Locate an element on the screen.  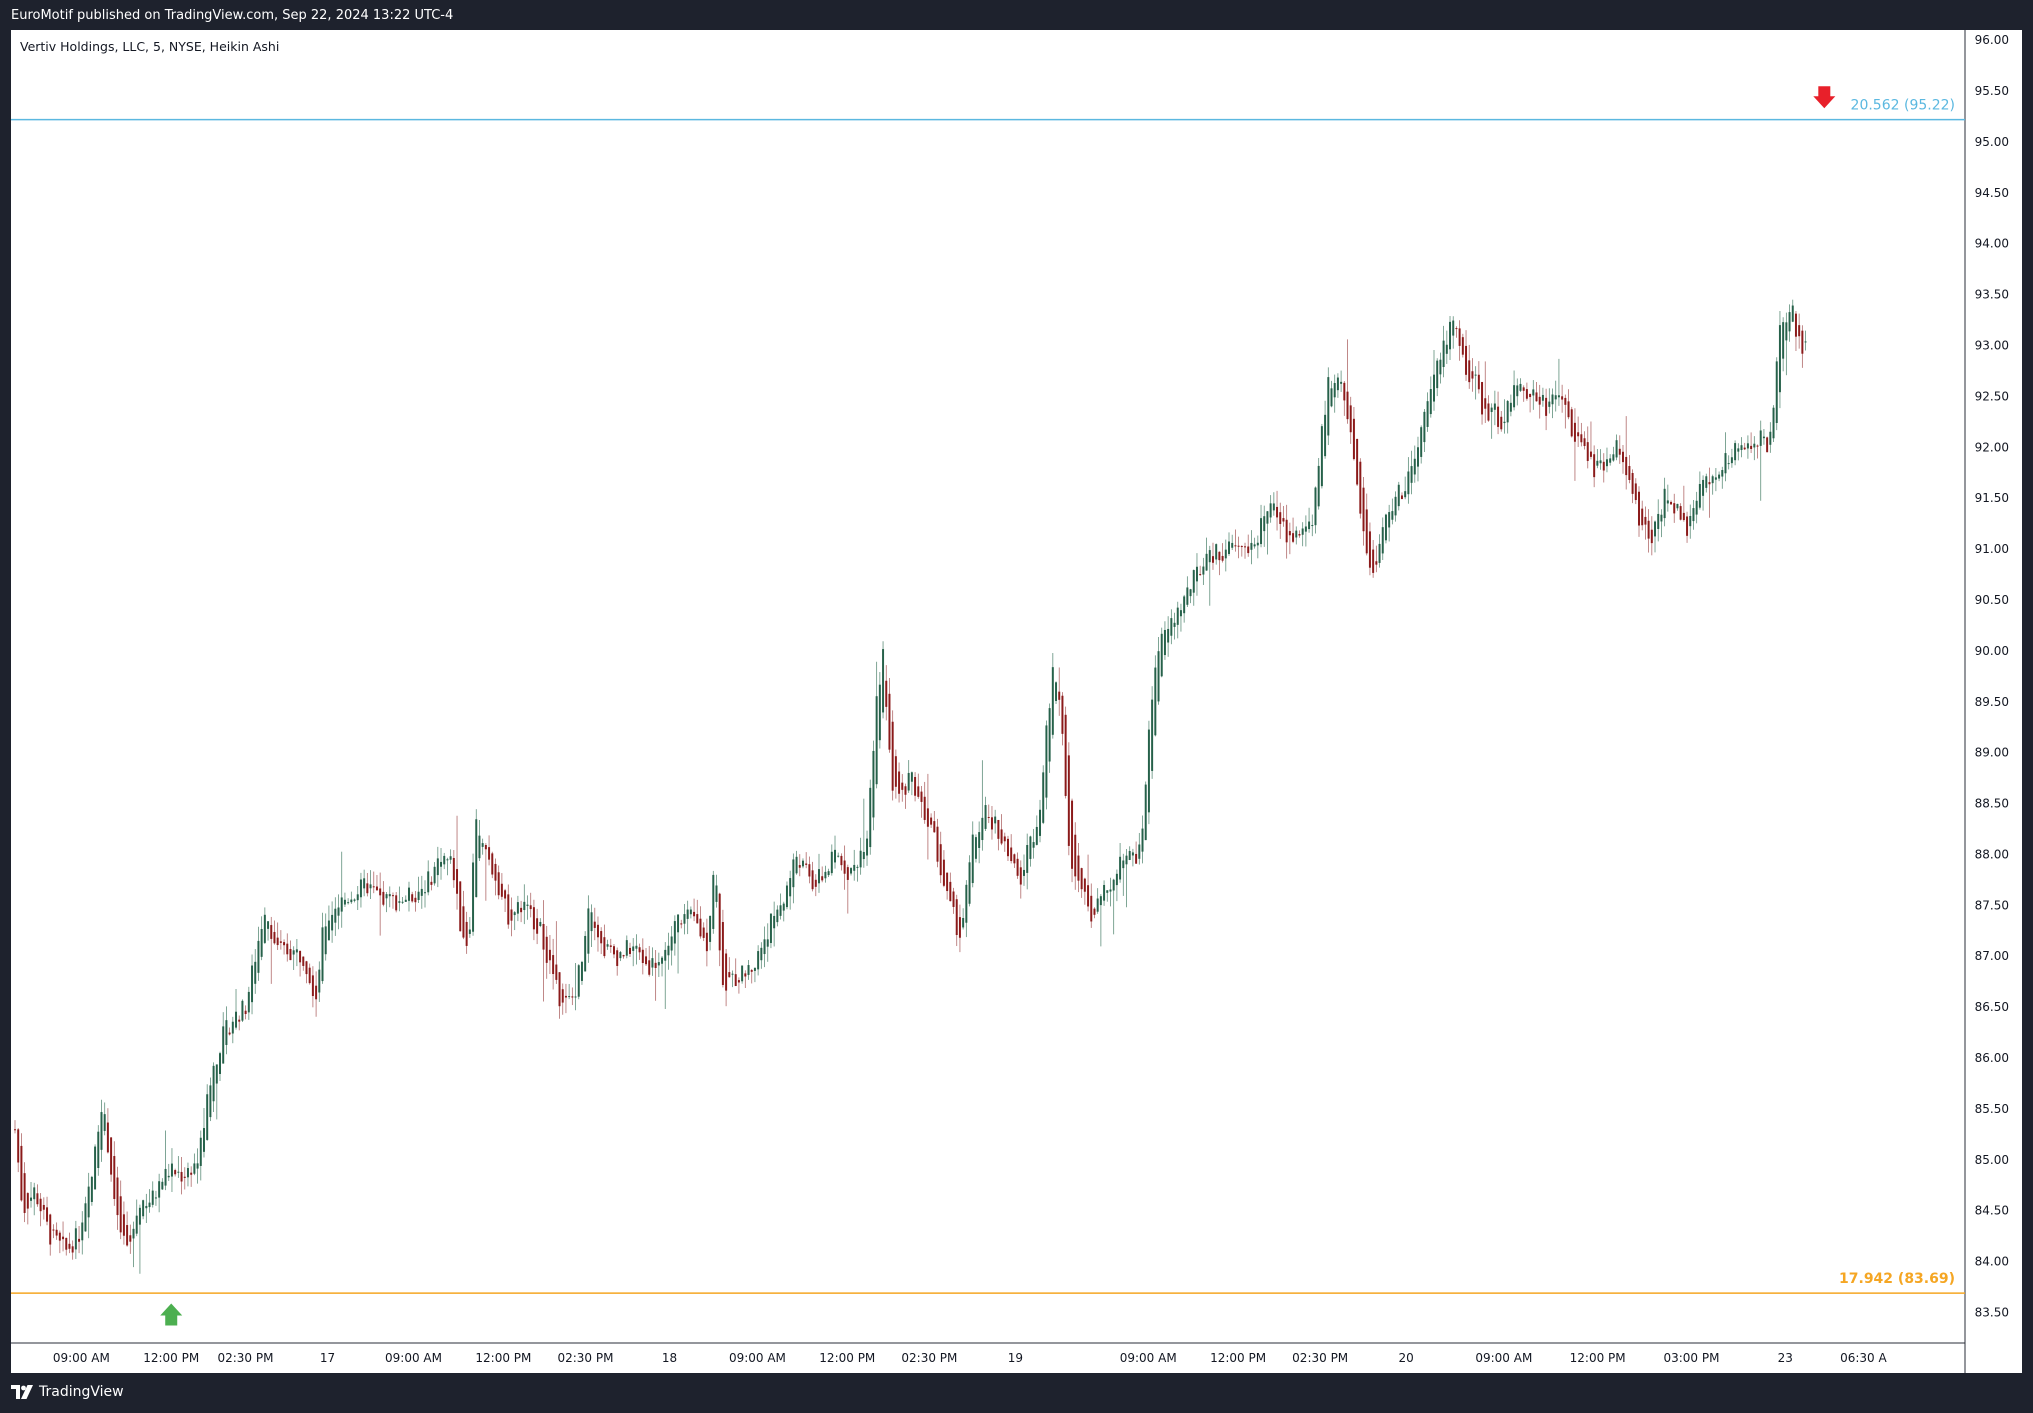
time-tick-label: 17 is located at coordinates (327, 1358).